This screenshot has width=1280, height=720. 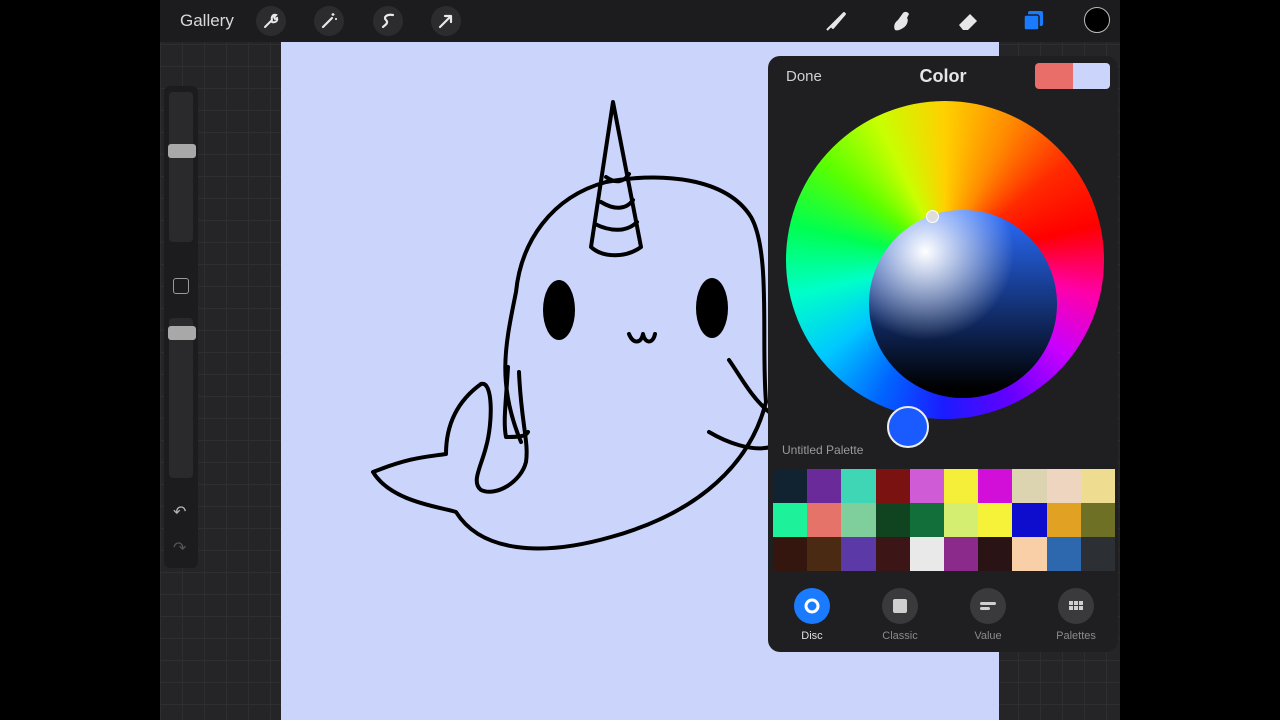 I want to click on opacity-track, so click(x=181, y=398).